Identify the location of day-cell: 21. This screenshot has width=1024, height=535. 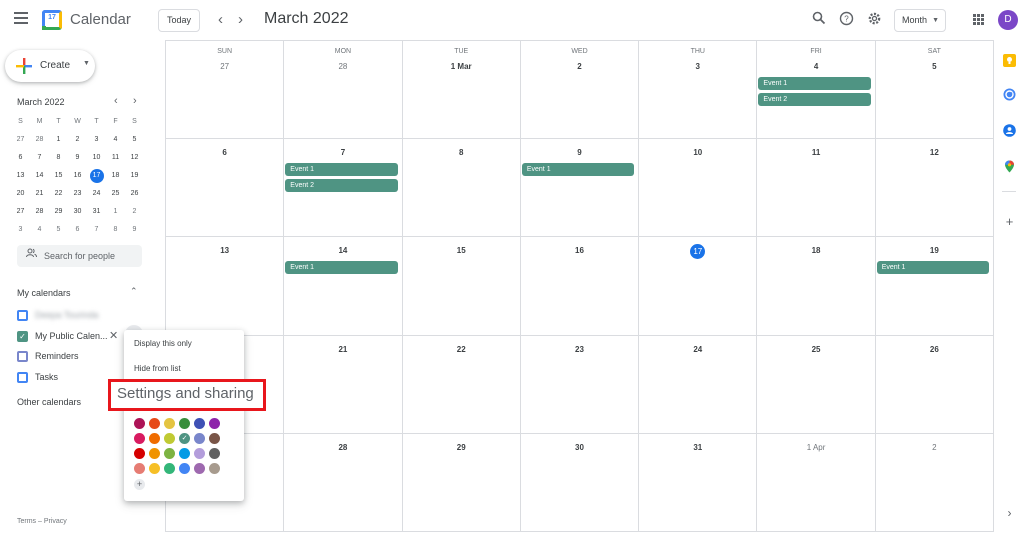
(343, 384).